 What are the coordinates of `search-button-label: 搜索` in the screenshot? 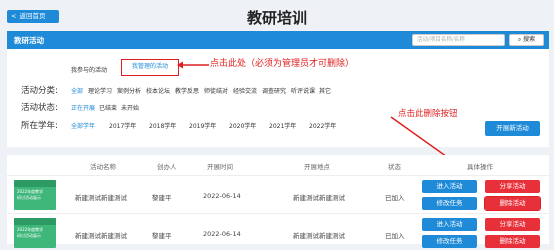 It's located at (529, 39).